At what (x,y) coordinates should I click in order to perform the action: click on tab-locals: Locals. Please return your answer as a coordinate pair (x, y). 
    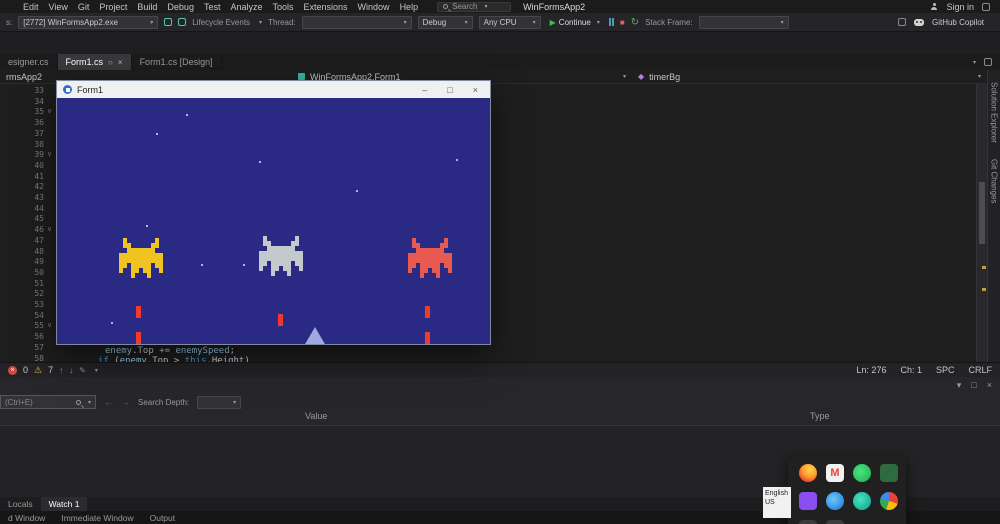
    Looking at the image, I should click on (20, 504).